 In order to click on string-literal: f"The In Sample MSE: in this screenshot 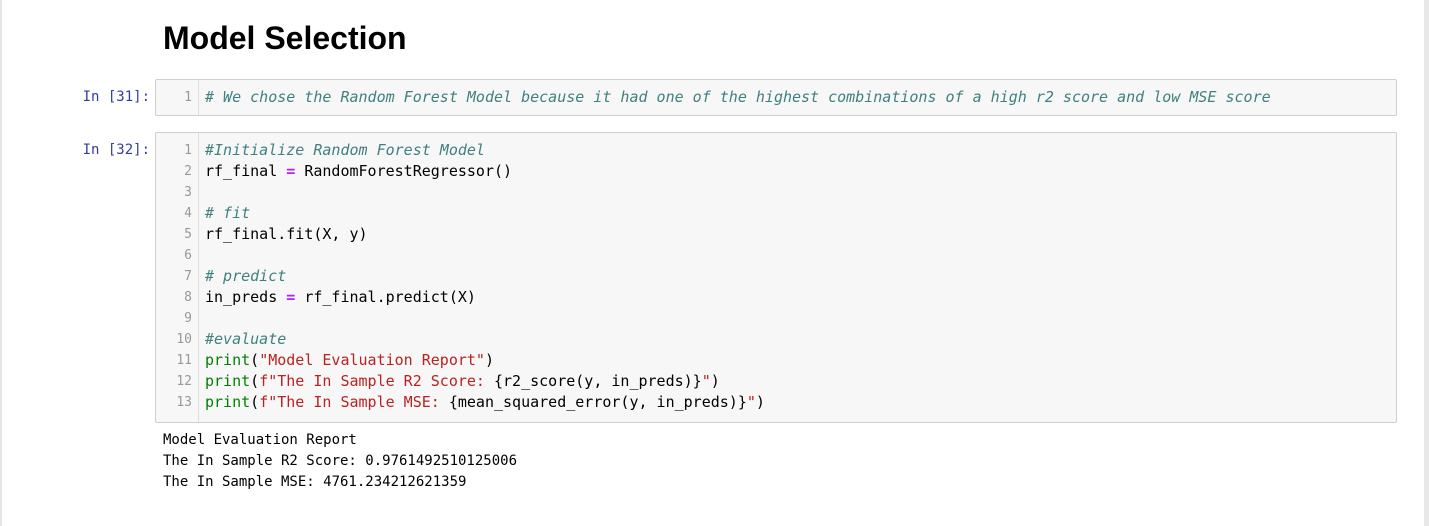, I will do `click(354, 402)`.